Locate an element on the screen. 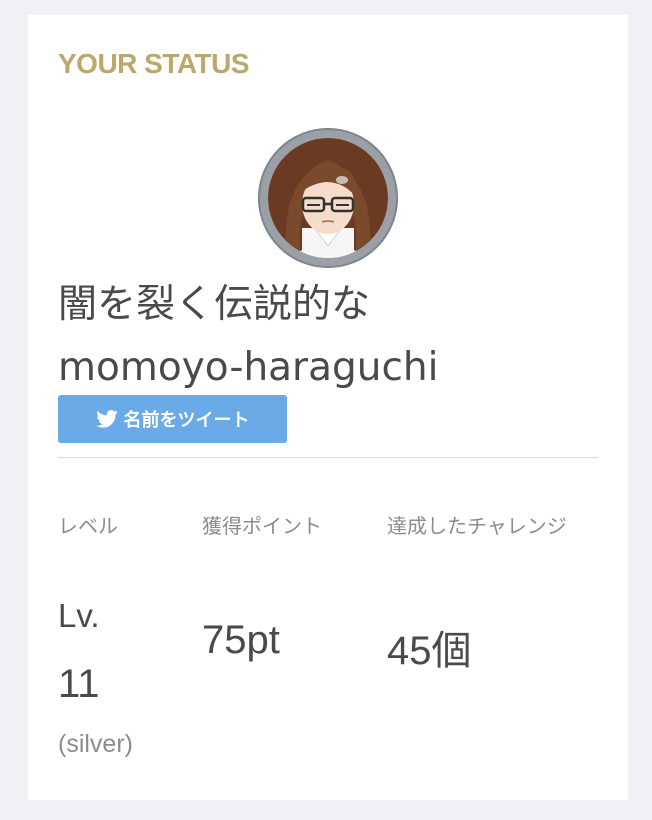  avatar is located at coordinates (328, 198).